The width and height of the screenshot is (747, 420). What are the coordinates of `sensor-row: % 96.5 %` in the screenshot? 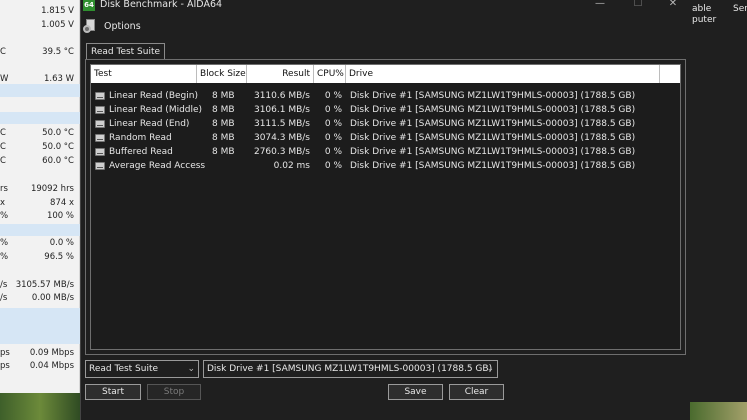 It's located at (37, 257).